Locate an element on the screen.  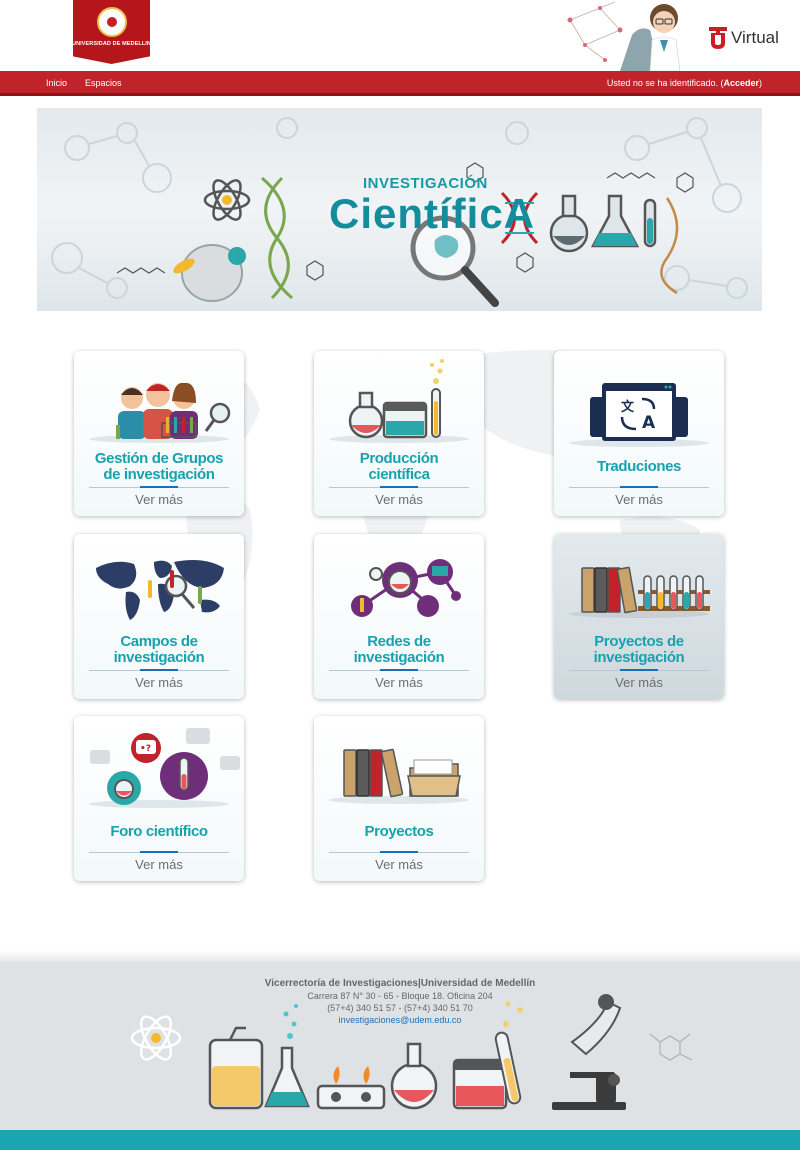
translate-icon: 文 A is located at coordinates (639, 415).